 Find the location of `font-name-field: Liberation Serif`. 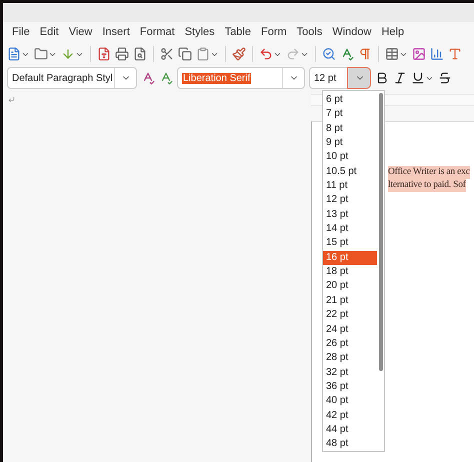

font-name-field: Liberation Serif is located at coordinates (241, 78).